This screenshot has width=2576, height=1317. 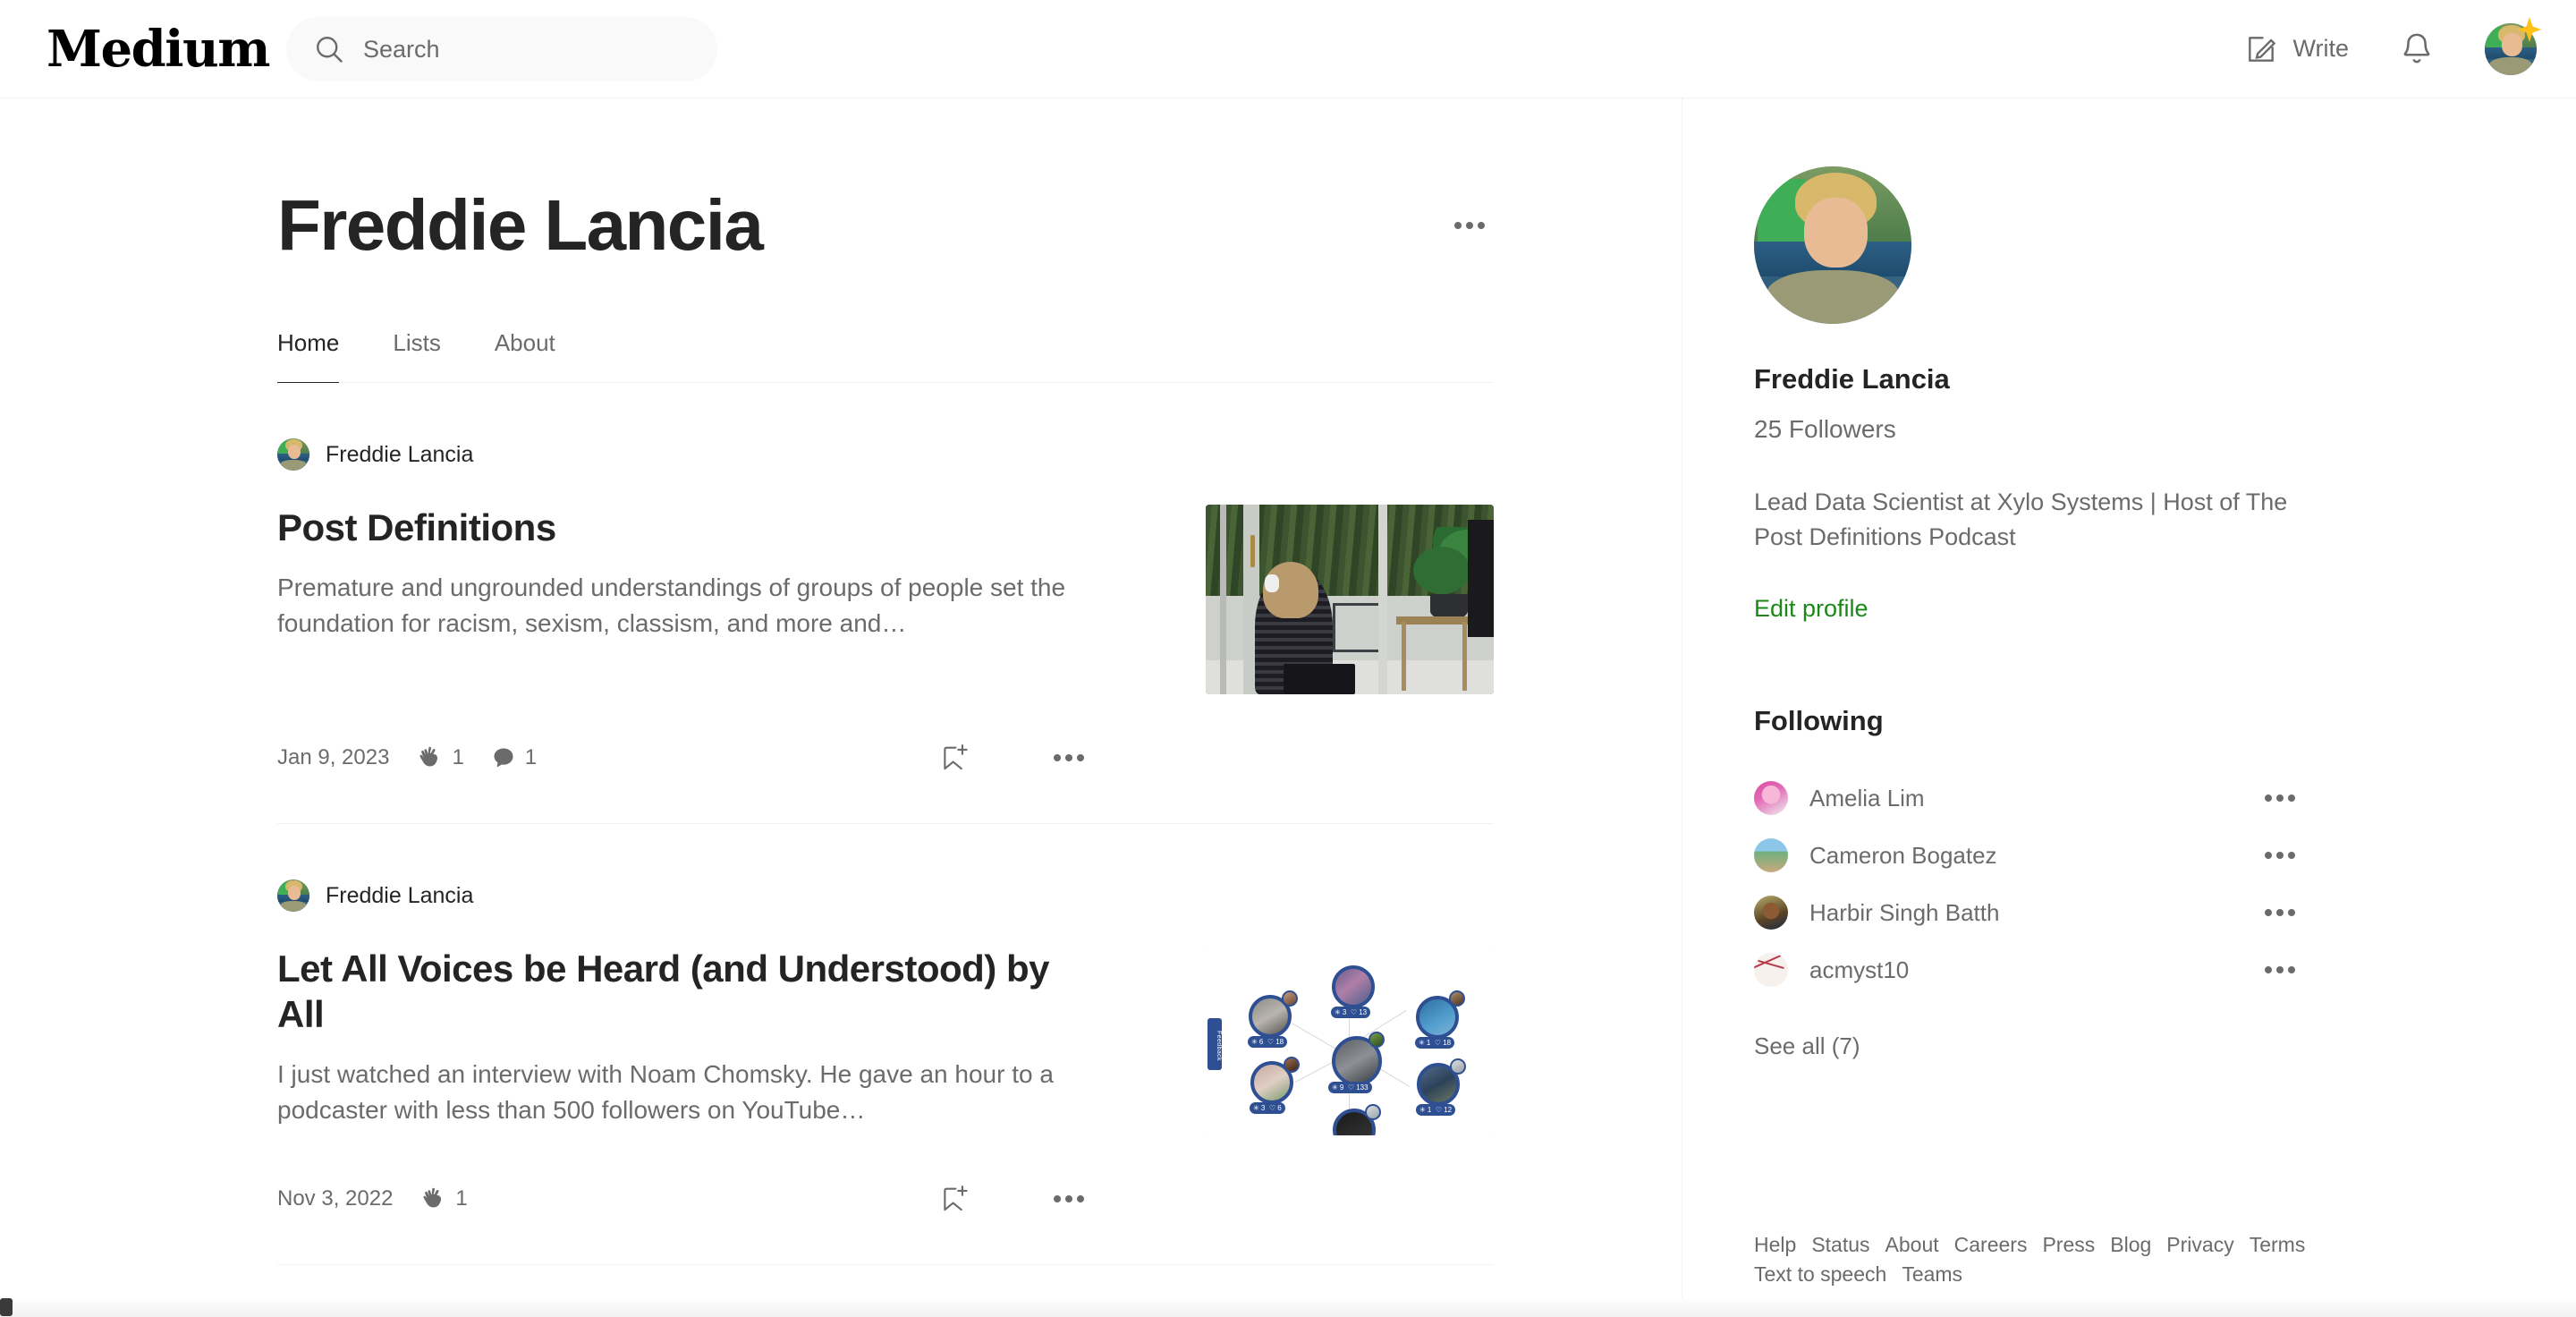 What do you see at coordinates (2067, 429) in the screenshot?
I see `followers-count: 25 Followers` at bounding box center [2067, 429].